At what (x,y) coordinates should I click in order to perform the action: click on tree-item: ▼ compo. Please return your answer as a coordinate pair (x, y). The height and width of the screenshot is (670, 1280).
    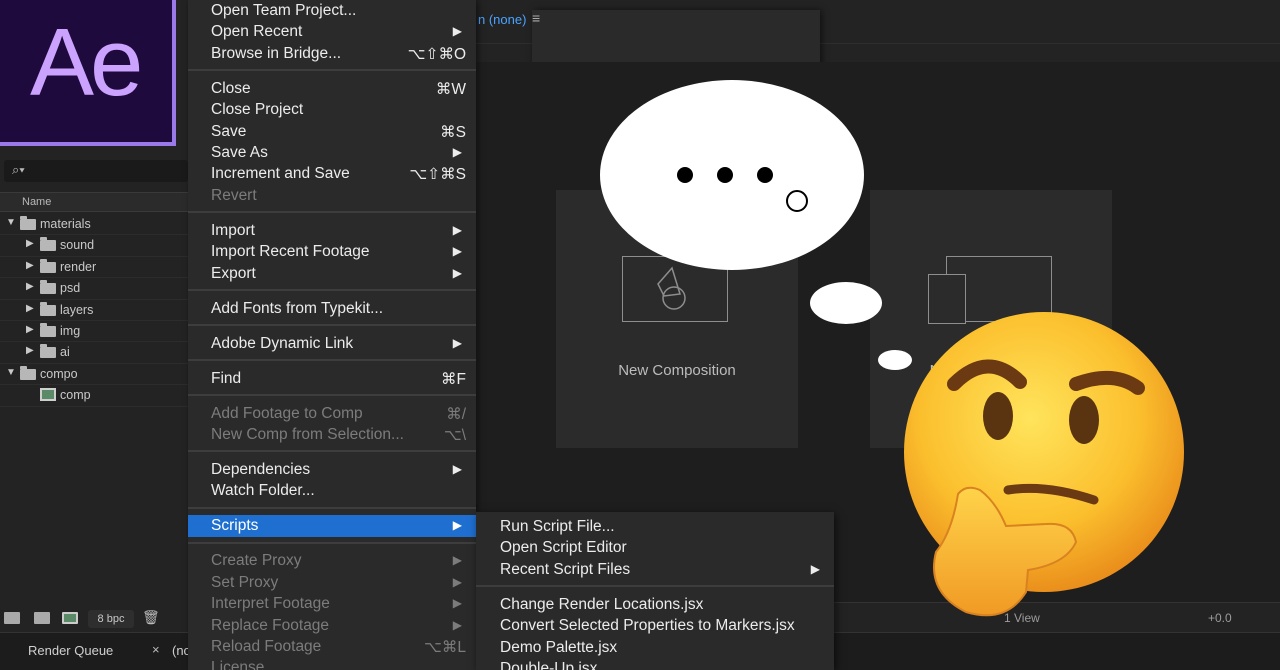
    Looking at the image, I should click on (94, 375).